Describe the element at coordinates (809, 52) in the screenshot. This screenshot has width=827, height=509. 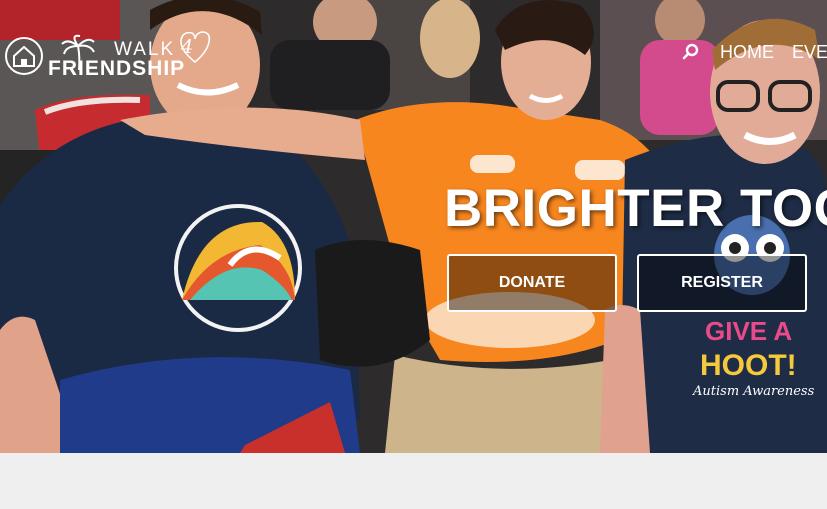
I see `nav-item-events: EVEN` at that location.